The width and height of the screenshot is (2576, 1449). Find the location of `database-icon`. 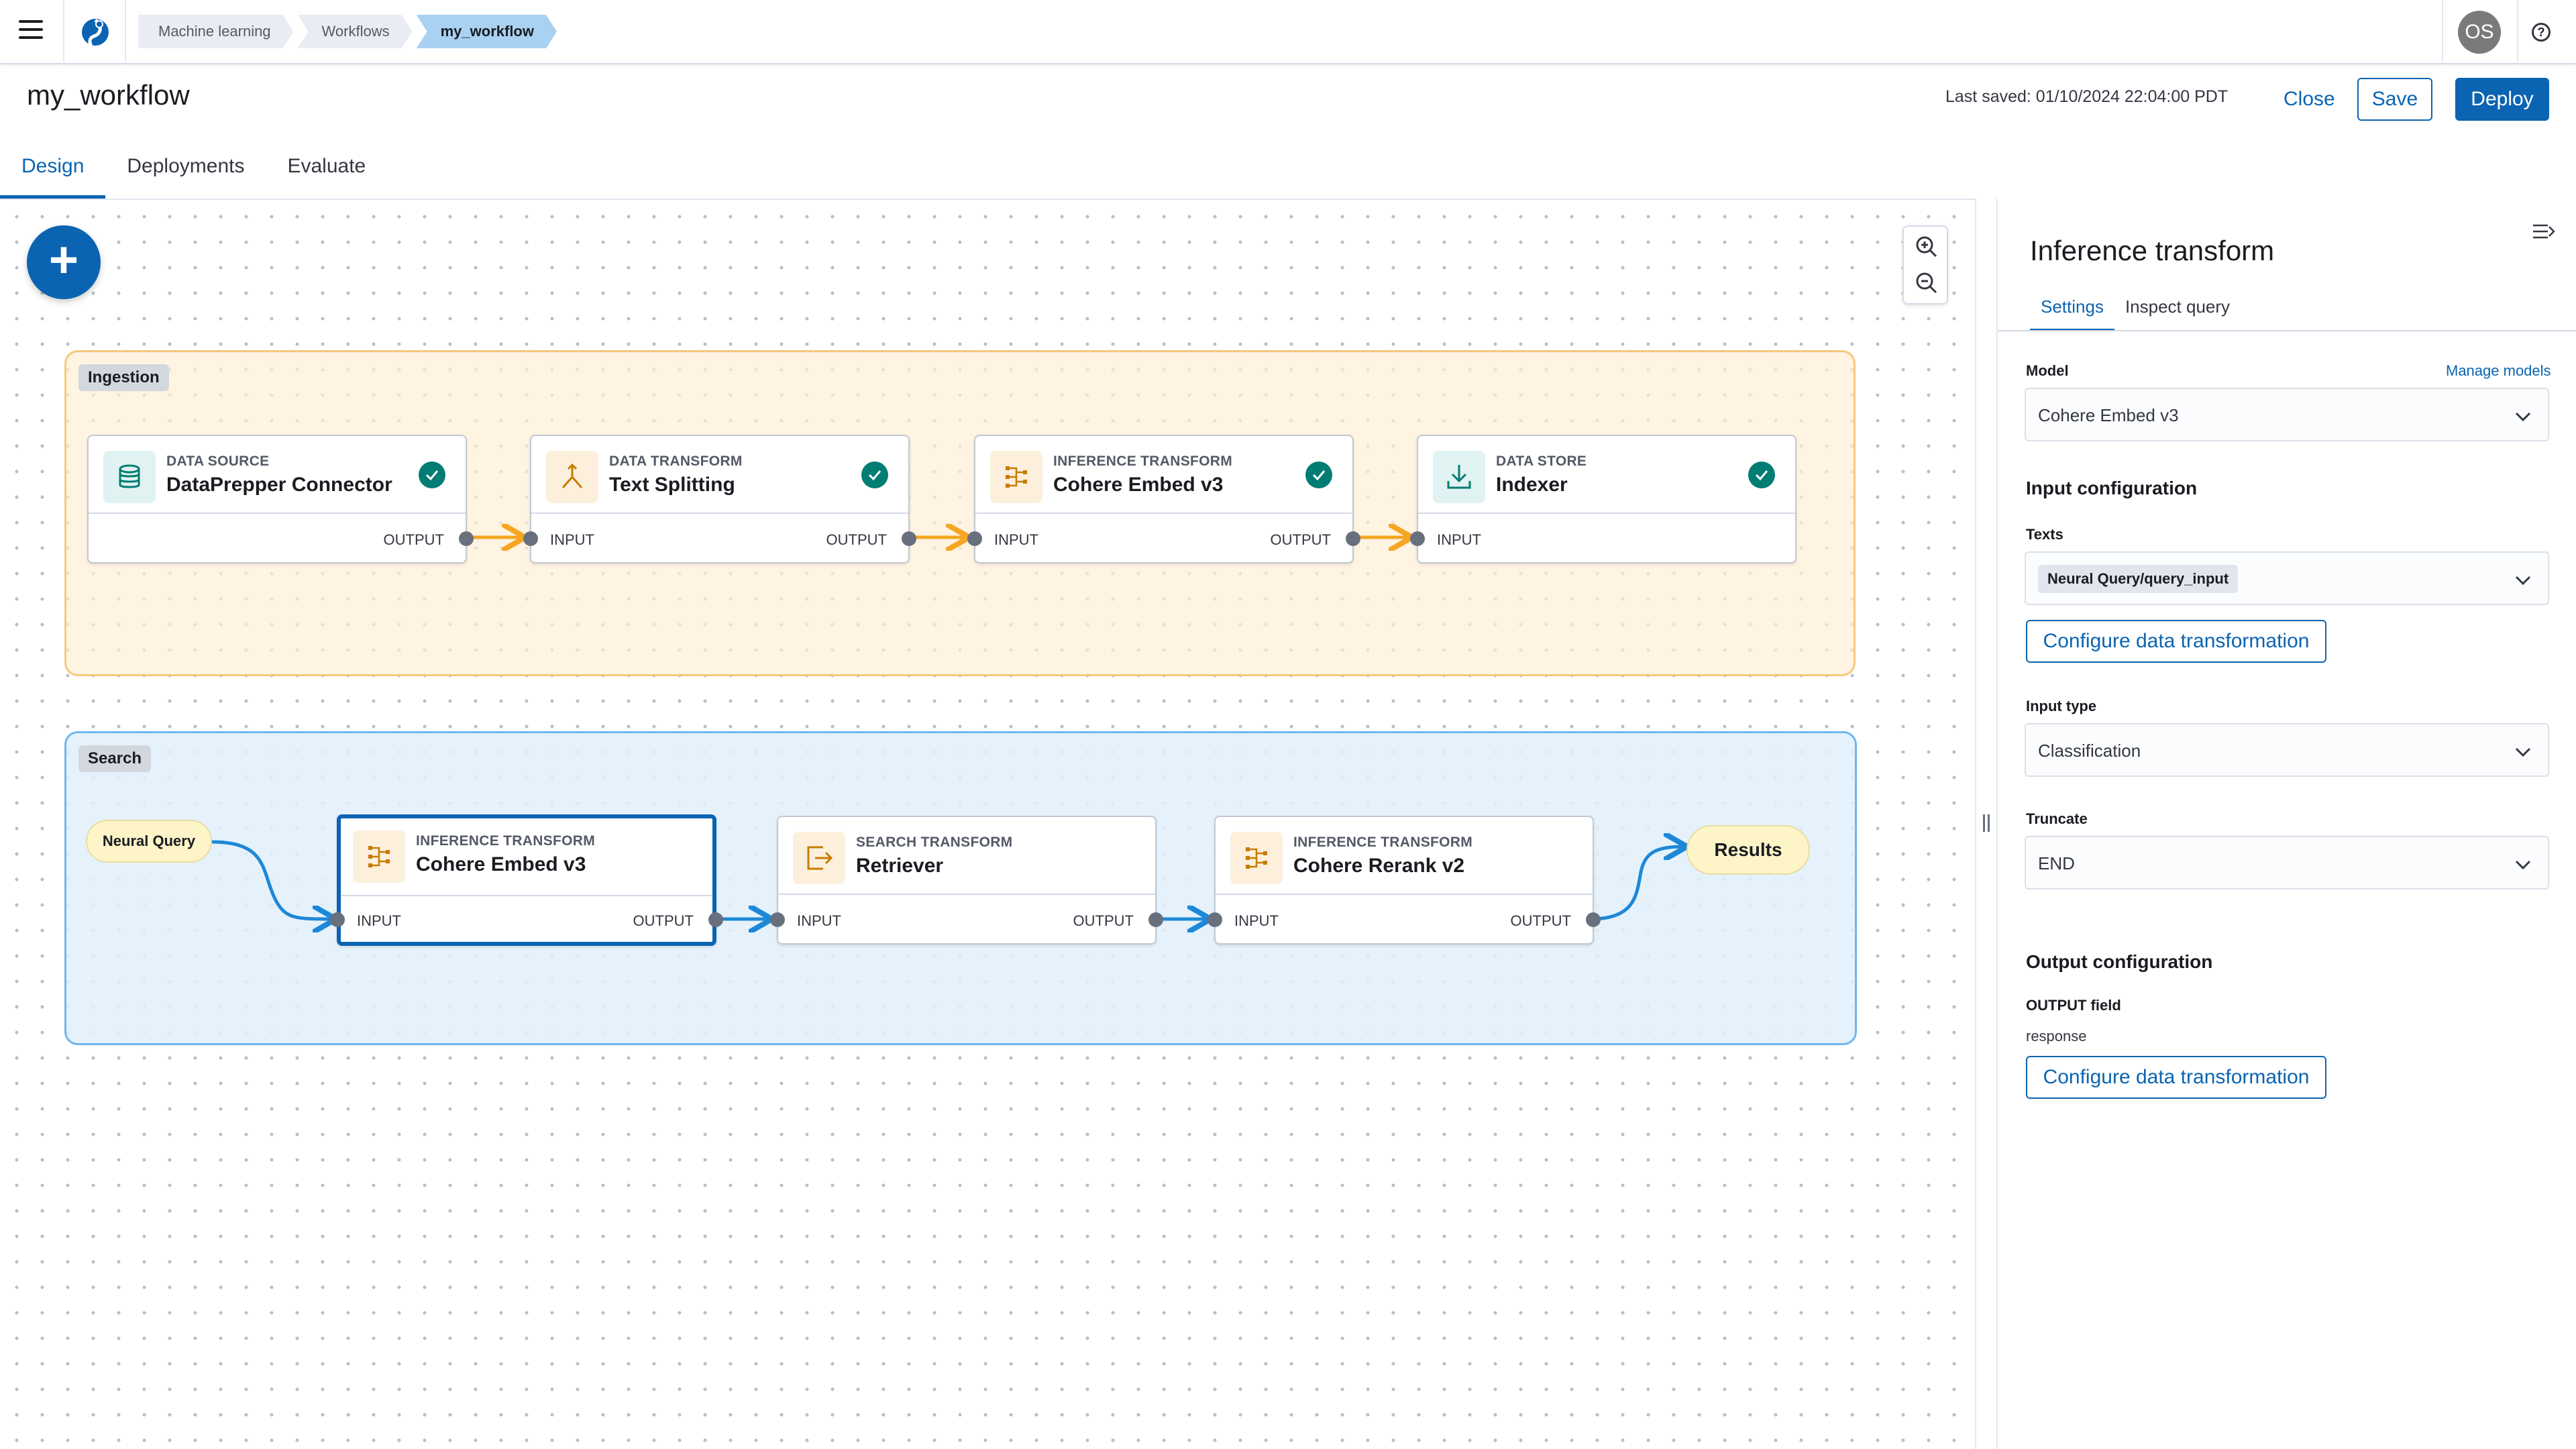

database-icon is located at coordinates (129, 477).